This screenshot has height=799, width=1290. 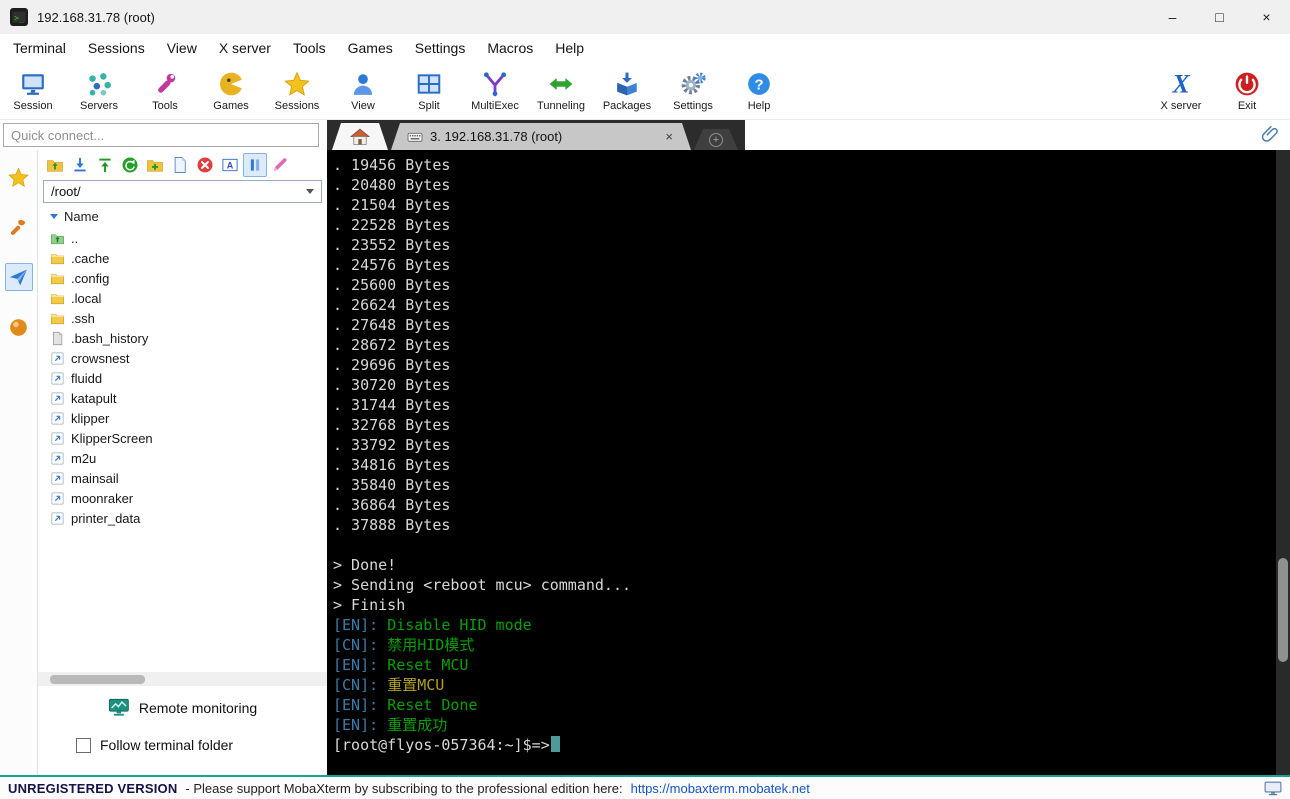 I want to click on toolbar-button-exit: Exit, so click(x=1247, y=90).